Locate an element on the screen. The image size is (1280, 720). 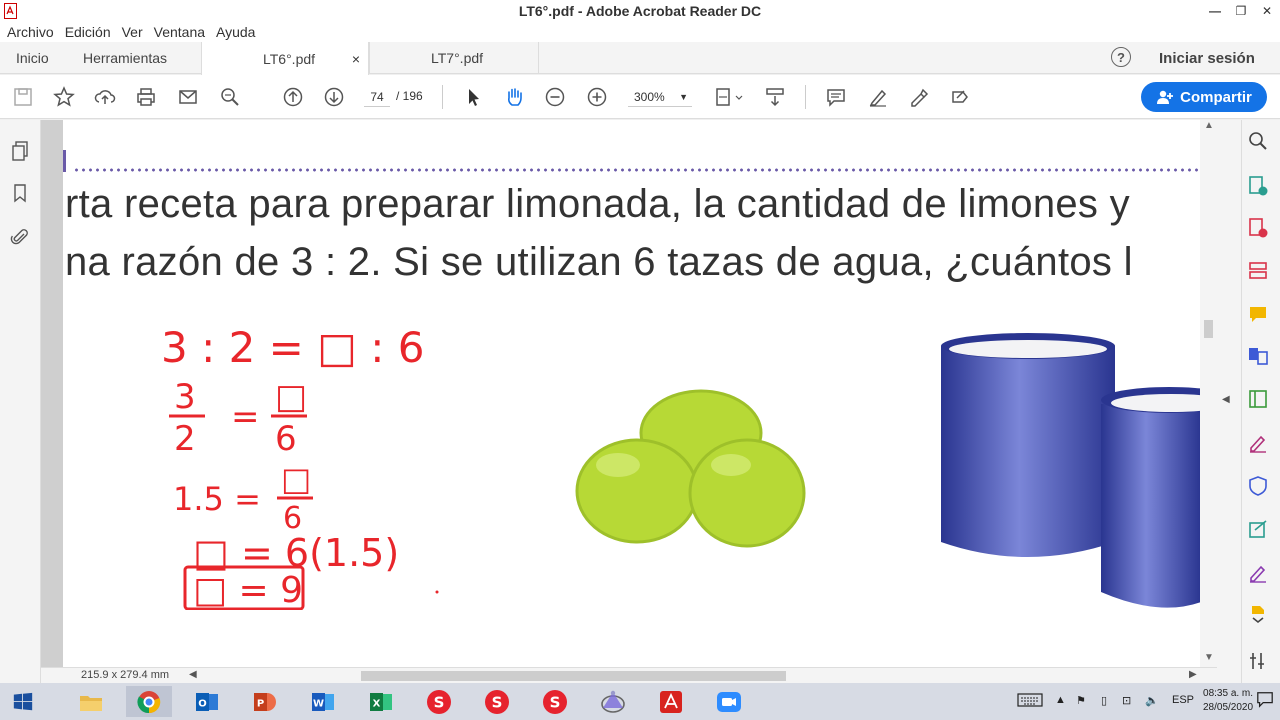
screencast-app-icon-3: S is located at coordinates (555, 701).